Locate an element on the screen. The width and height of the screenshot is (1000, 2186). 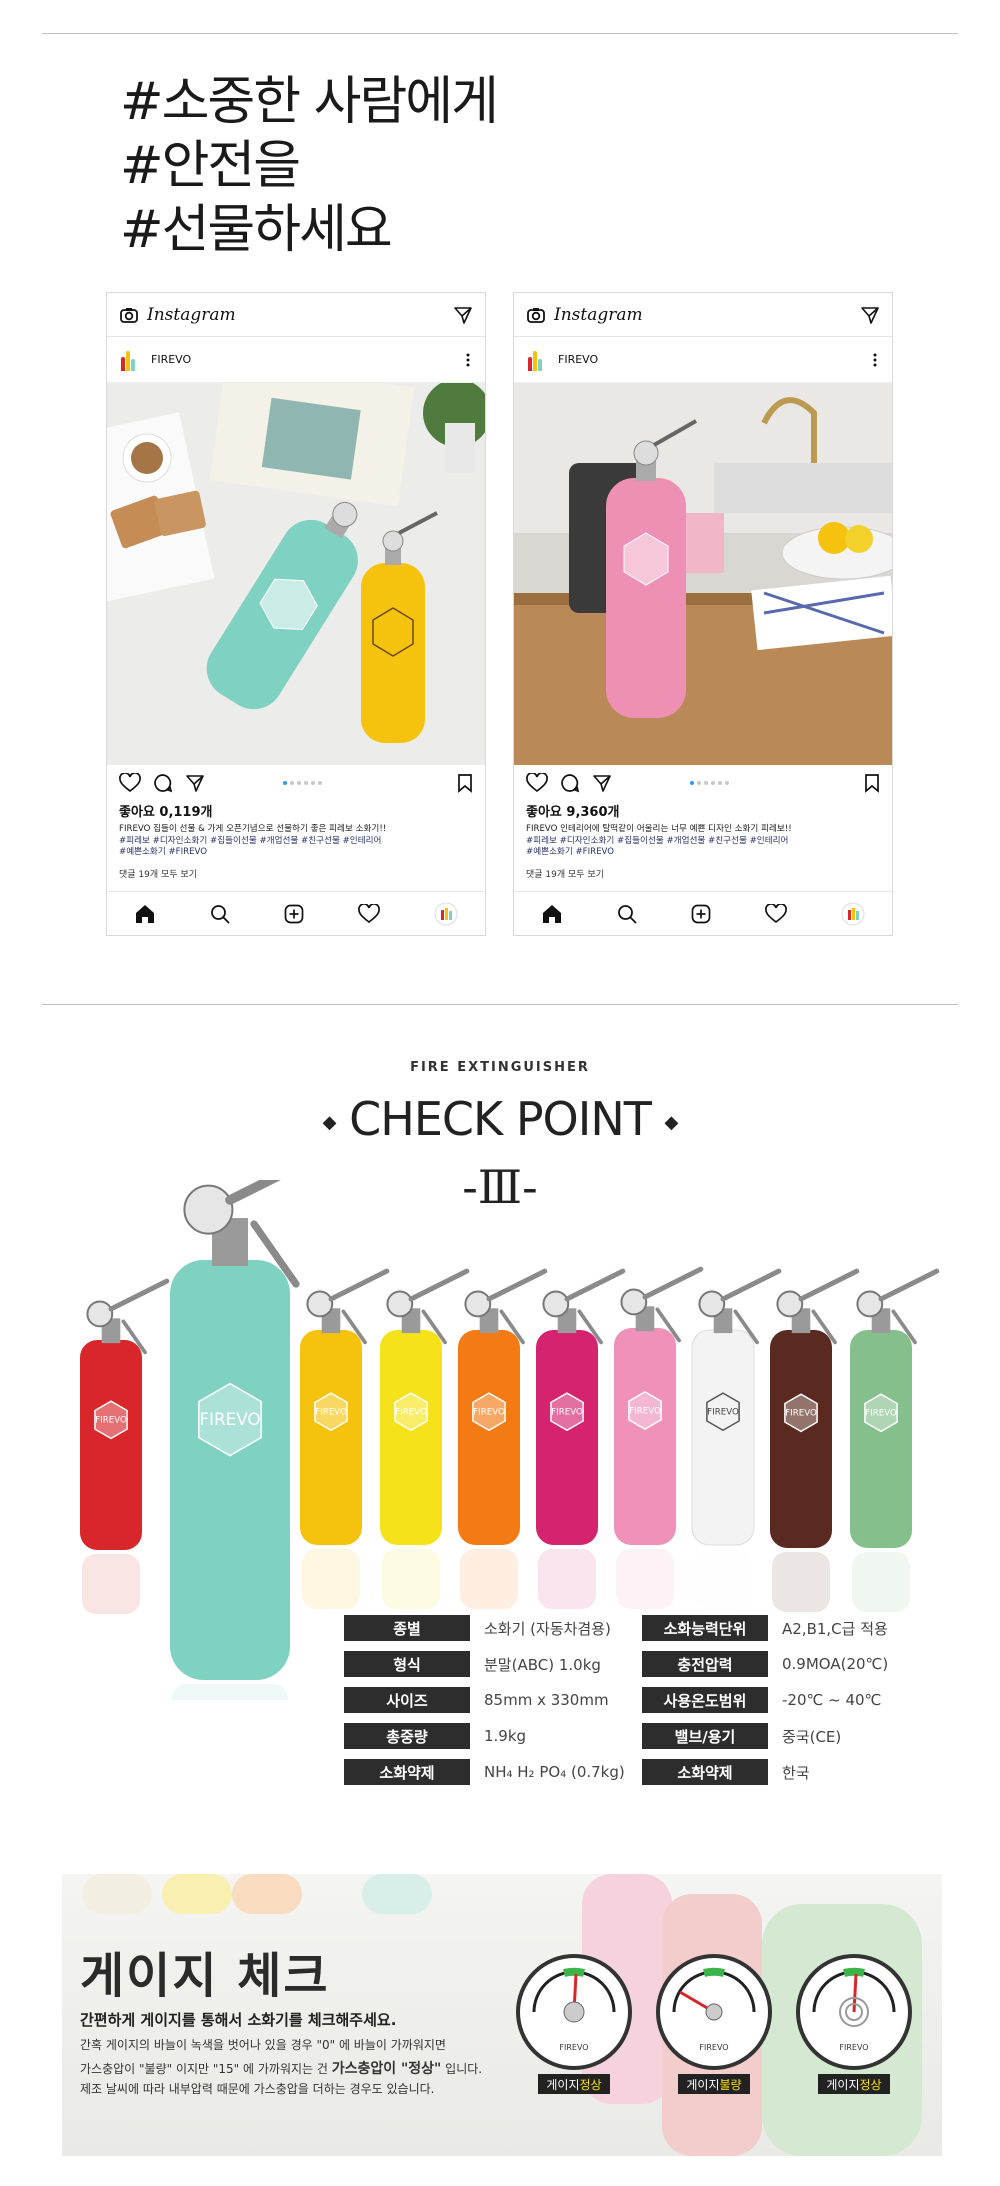
headline: #소중한 사람에게 #안전을 #선물하세요 is located at coordinates (309, 166).